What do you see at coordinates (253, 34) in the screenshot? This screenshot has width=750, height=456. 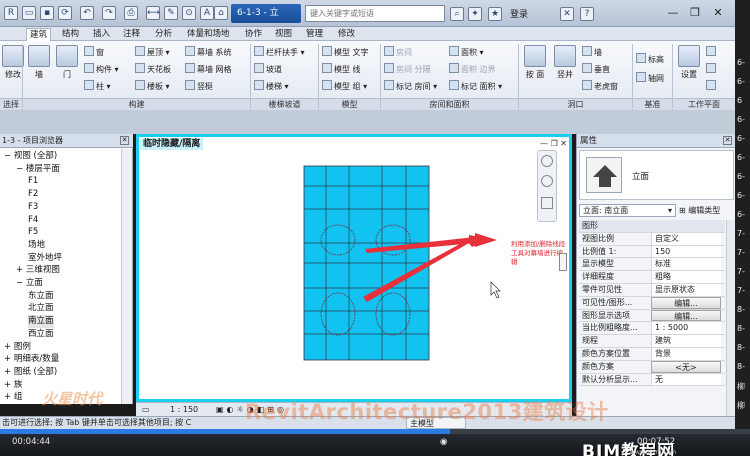 I see `tab-collaborate: 协作` at bounding box center [253, 34].